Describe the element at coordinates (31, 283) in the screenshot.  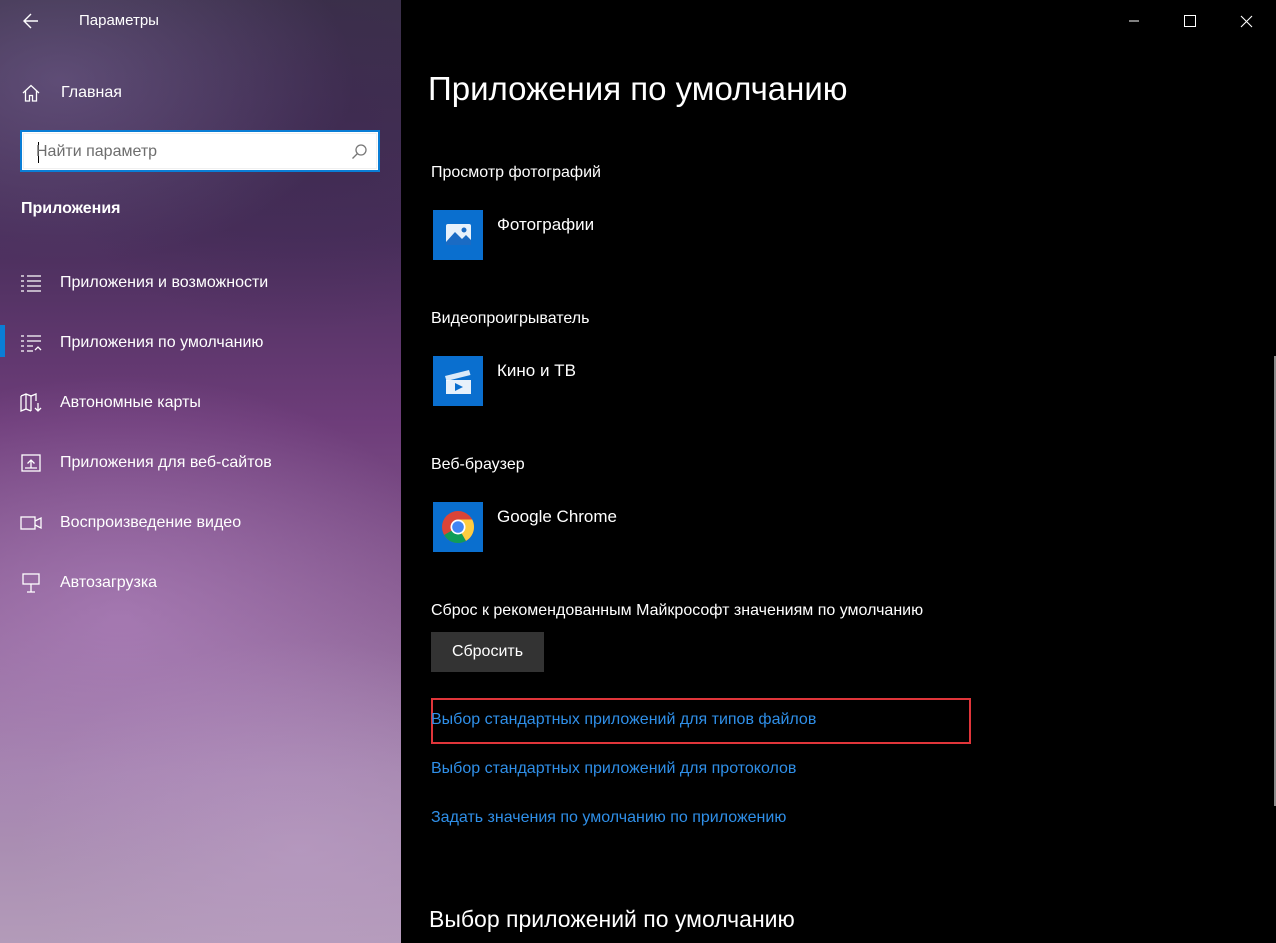
I see `apps-list-icon` at that location.